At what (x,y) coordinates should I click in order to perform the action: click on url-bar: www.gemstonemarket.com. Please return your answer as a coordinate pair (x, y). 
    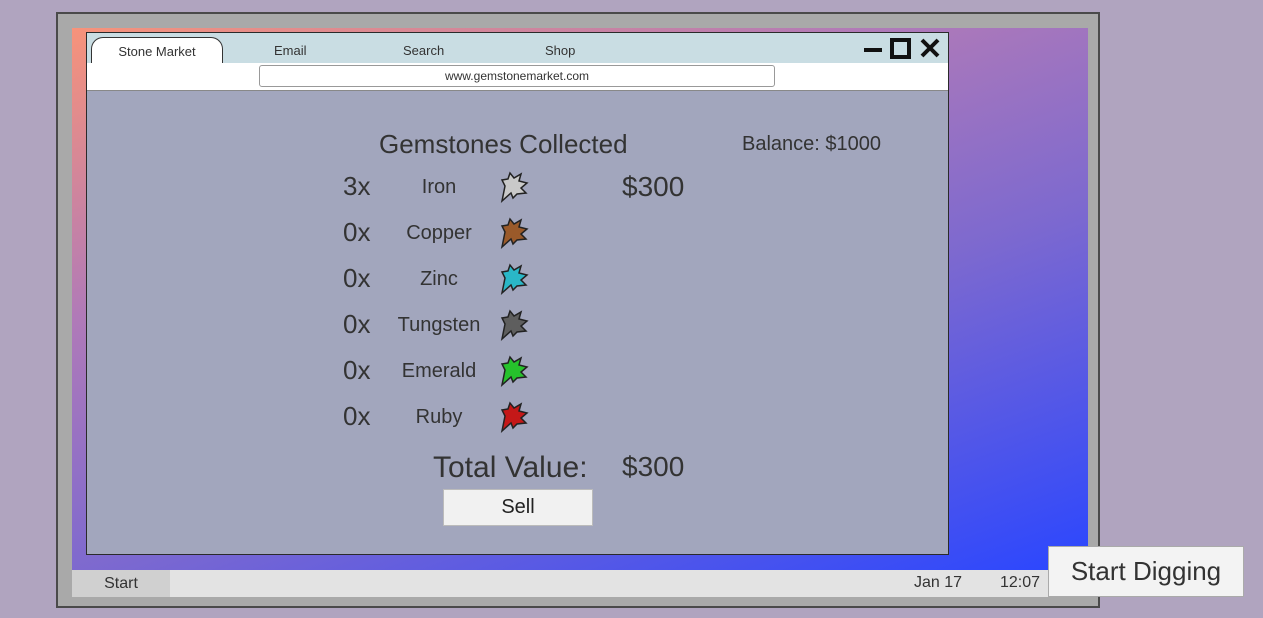
    Looking at the image, I should click on (517, 76).